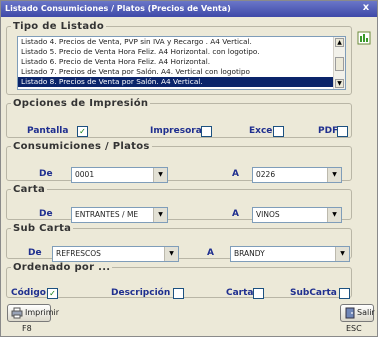 This screenshot has height=337, width=378. What do you see at coordinates (42, 228) in the screenshot?
I see `subcarta-legend: Sub Carta` at bounding box center [42, 228].